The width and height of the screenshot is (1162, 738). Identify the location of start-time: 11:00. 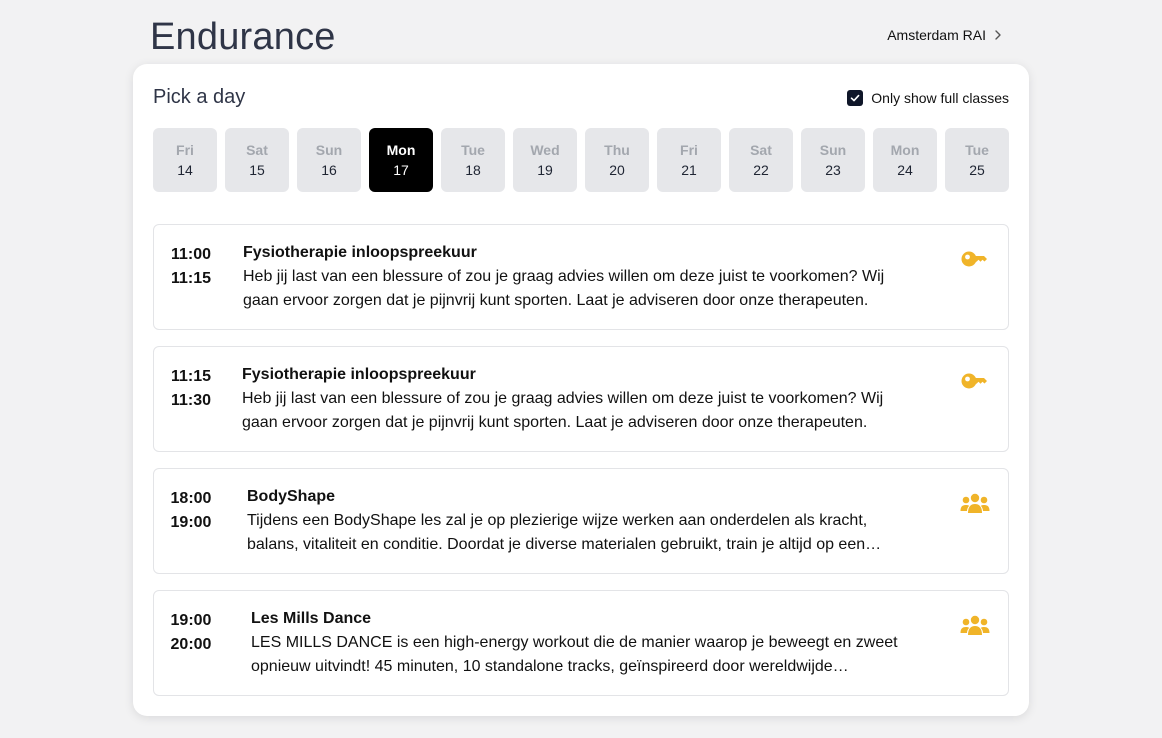
(191, 254).